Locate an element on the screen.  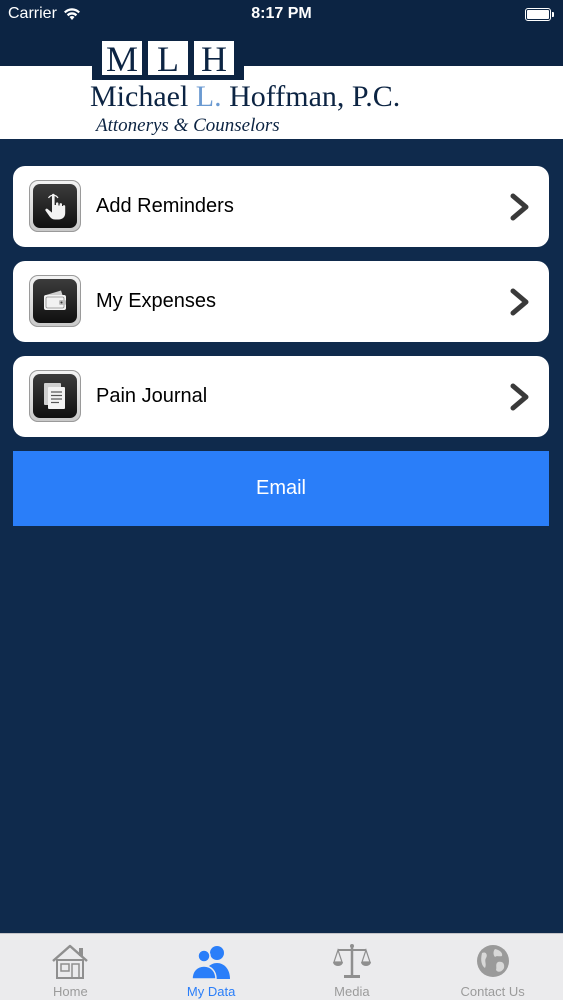
document-icon is located at coordinates (54, 396).